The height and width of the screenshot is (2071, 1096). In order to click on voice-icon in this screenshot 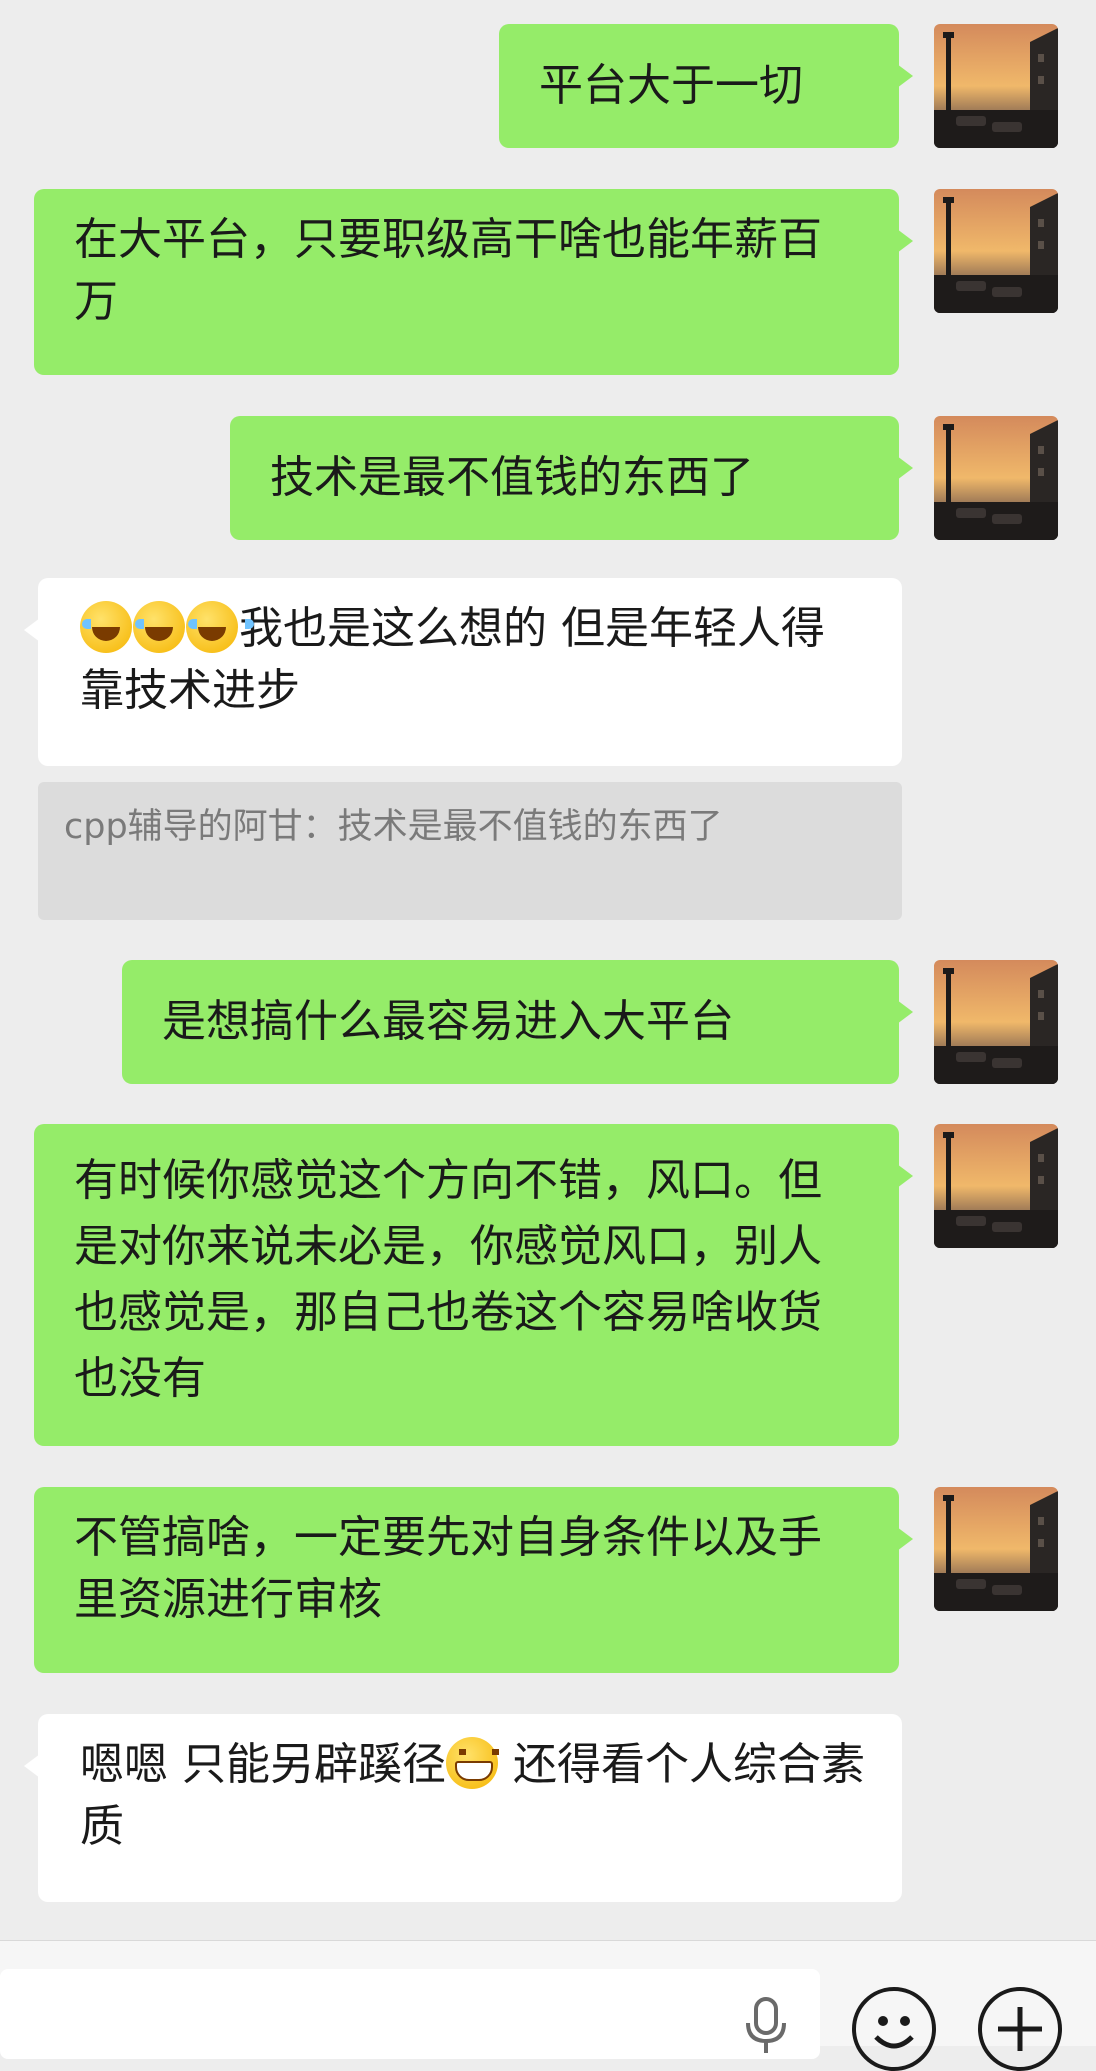, I will do `click(766, 2023)`.